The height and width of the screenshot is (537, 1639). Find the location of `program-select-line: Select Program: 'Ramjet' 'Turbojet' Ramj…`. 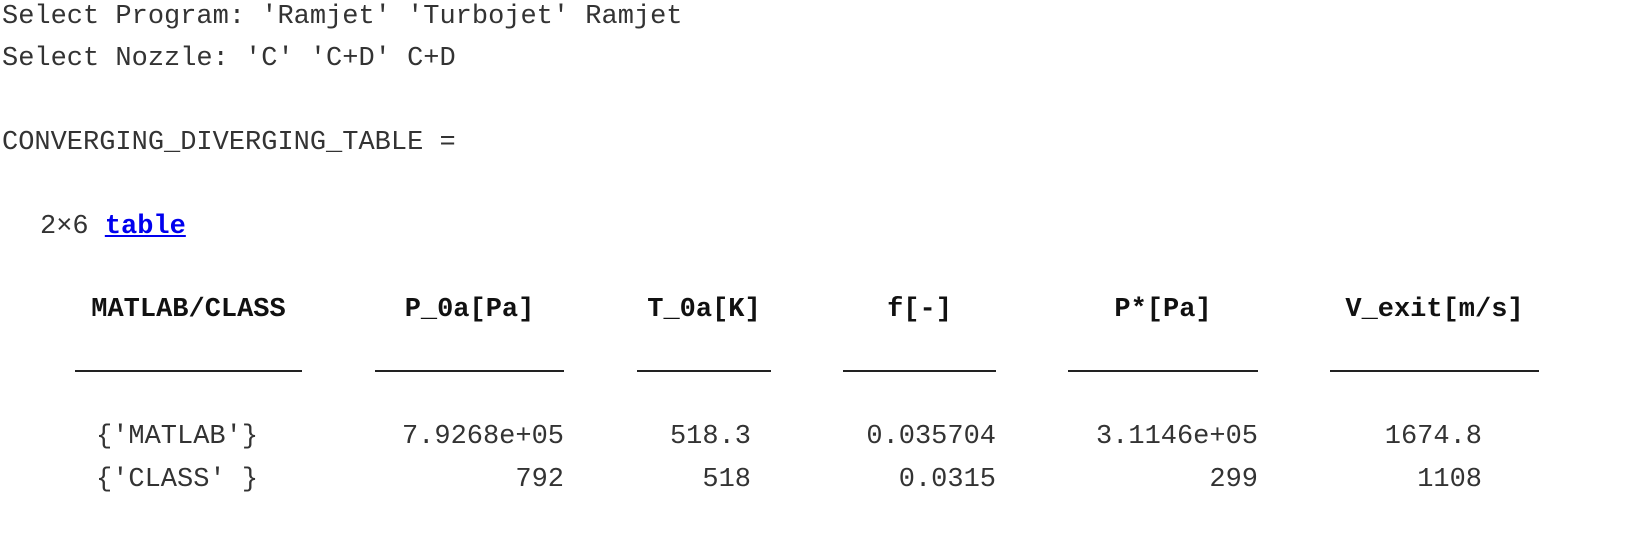

program-select-line: Select Program: 'Ramjet' 'Turbojet' Ramj… is located at coordinates (342, 17).